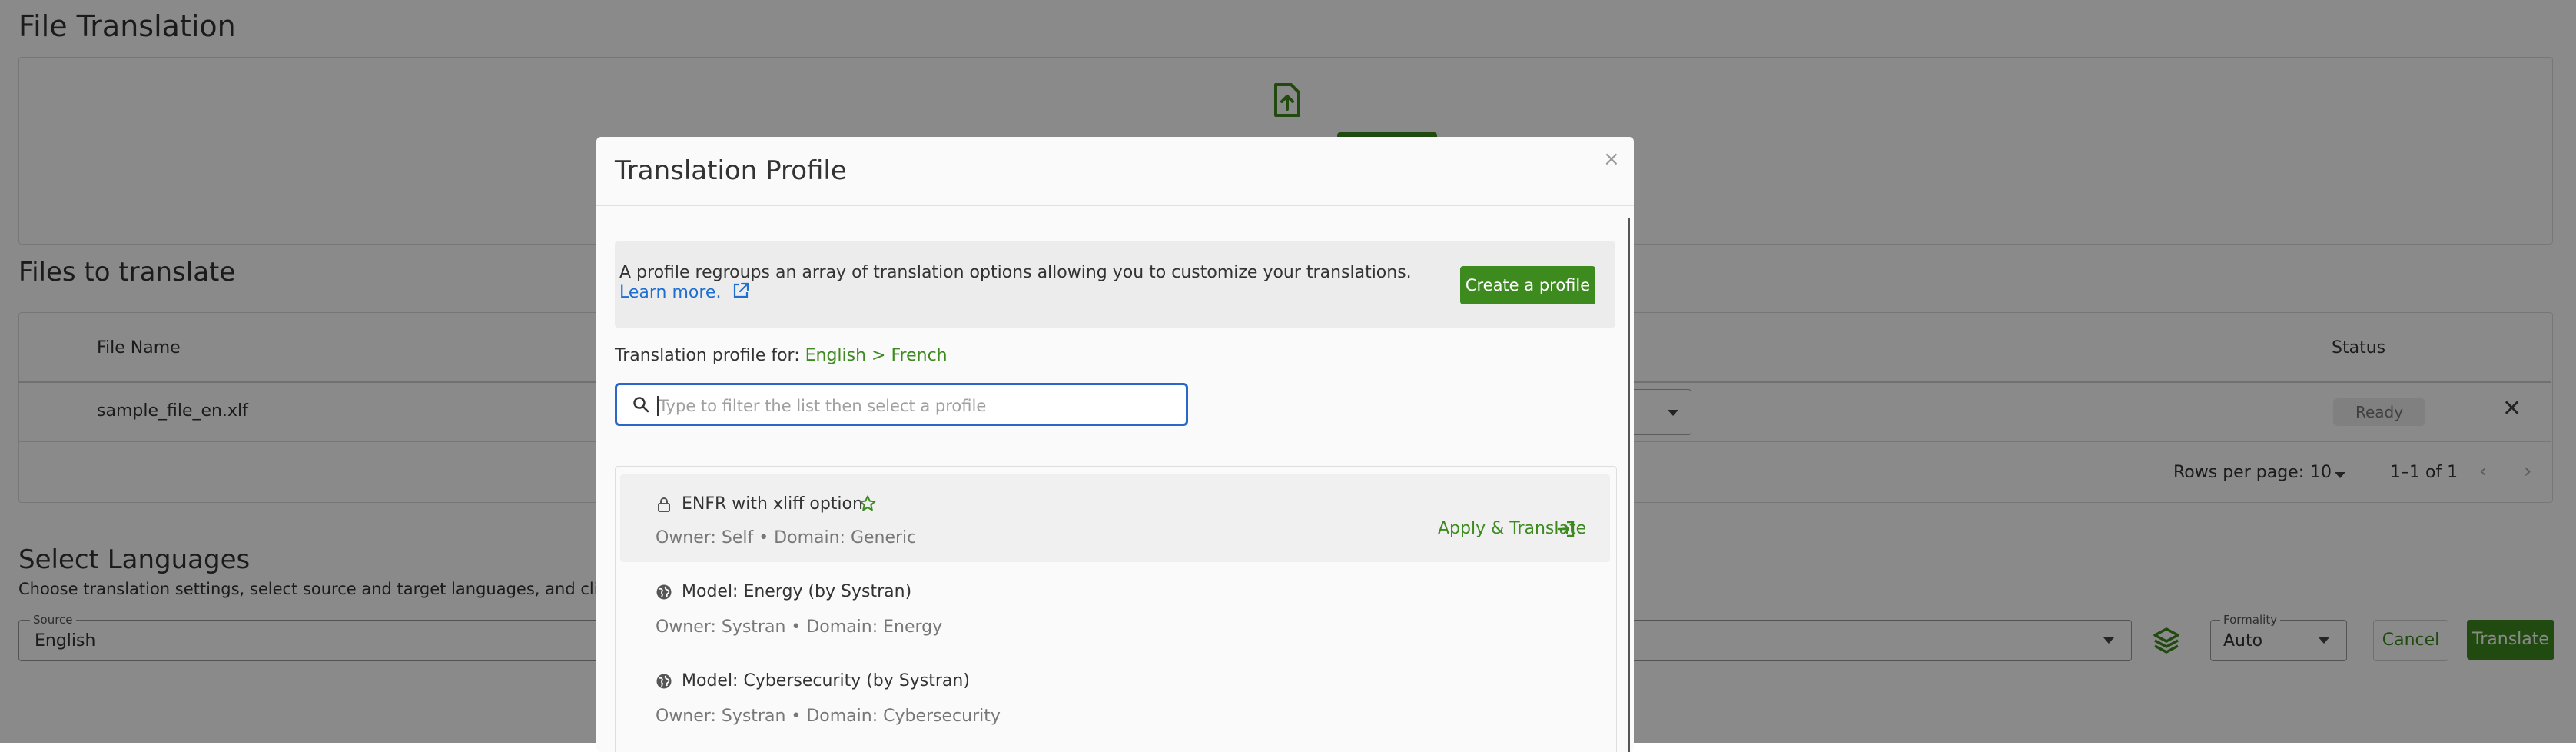  Describe the element at coordinates (664, 504) in the screenshot. I see `lock-icon` at that location.